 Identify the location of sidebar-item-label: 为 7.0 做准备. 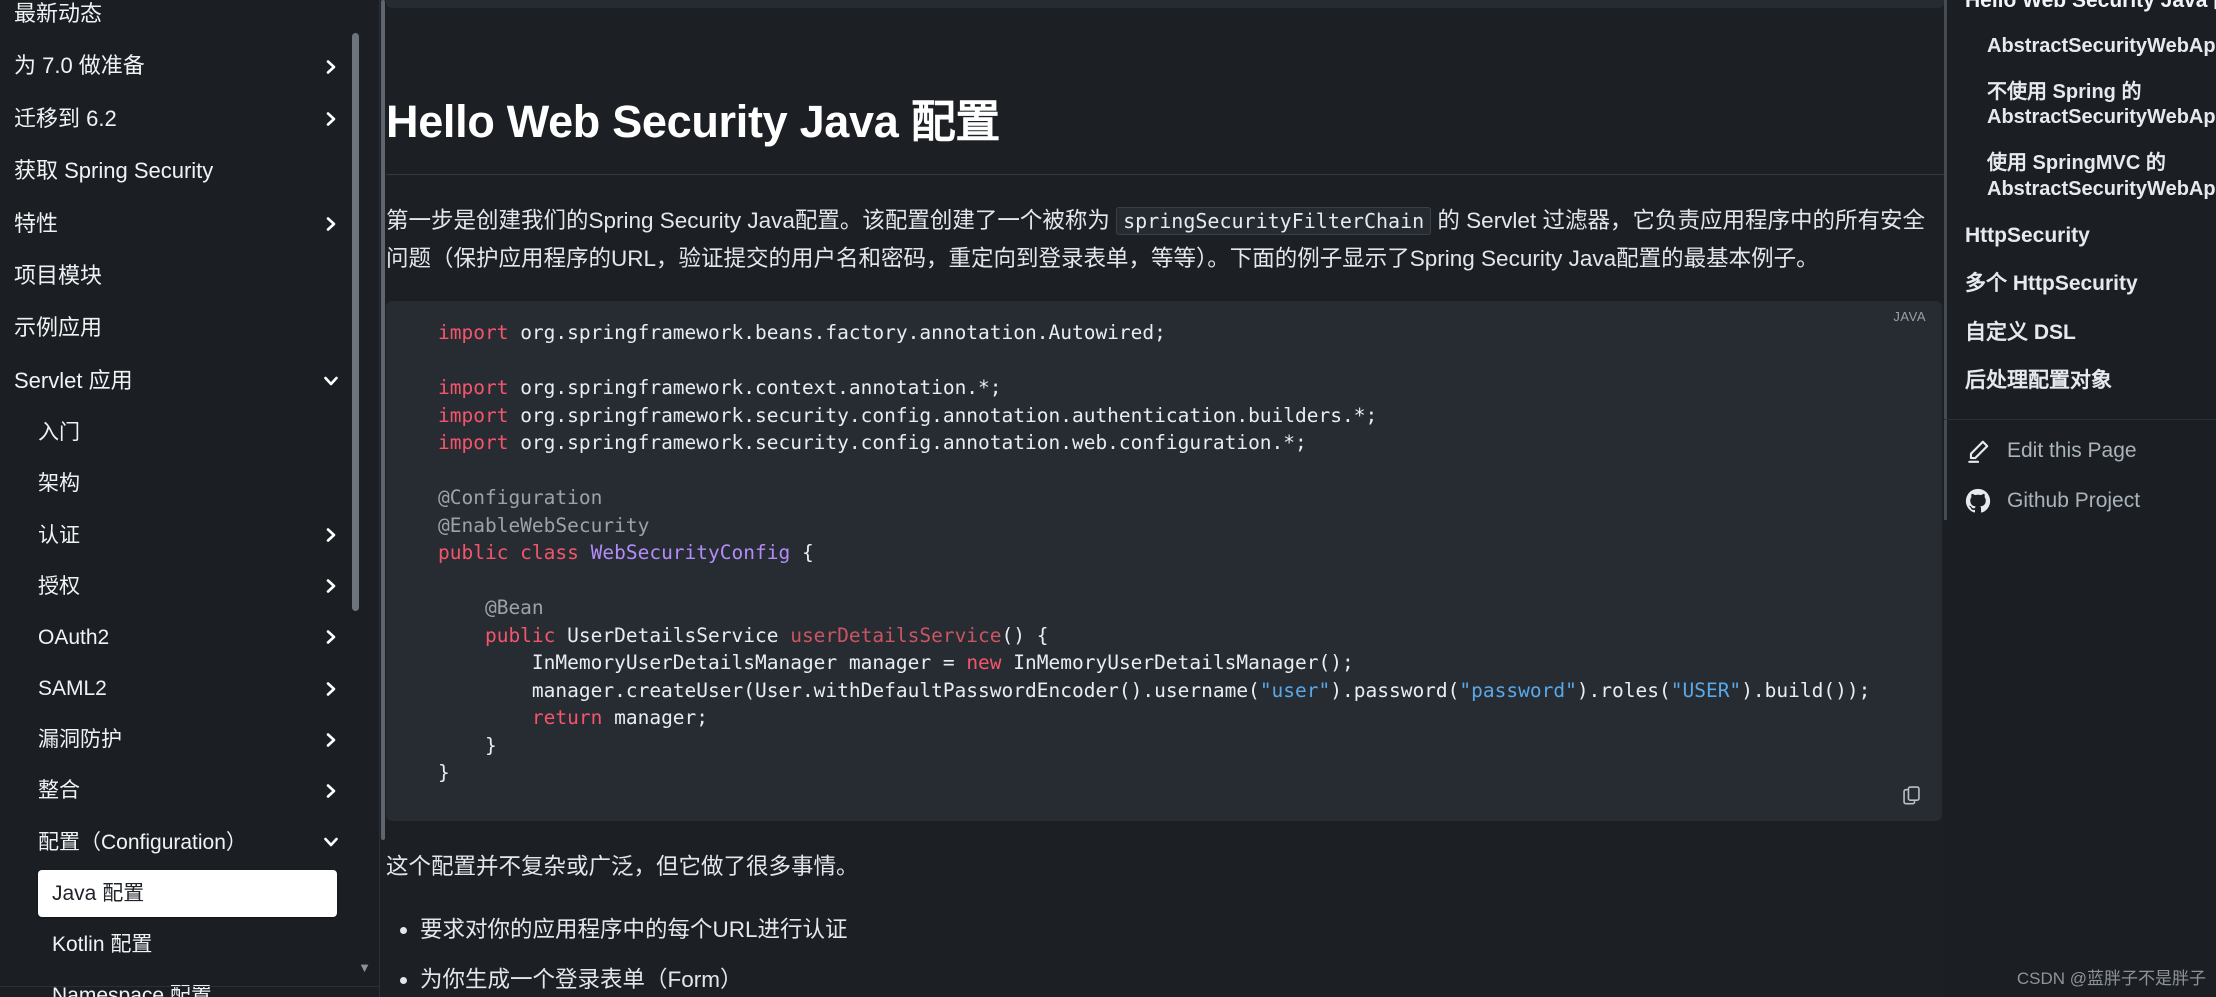
(79, 66).